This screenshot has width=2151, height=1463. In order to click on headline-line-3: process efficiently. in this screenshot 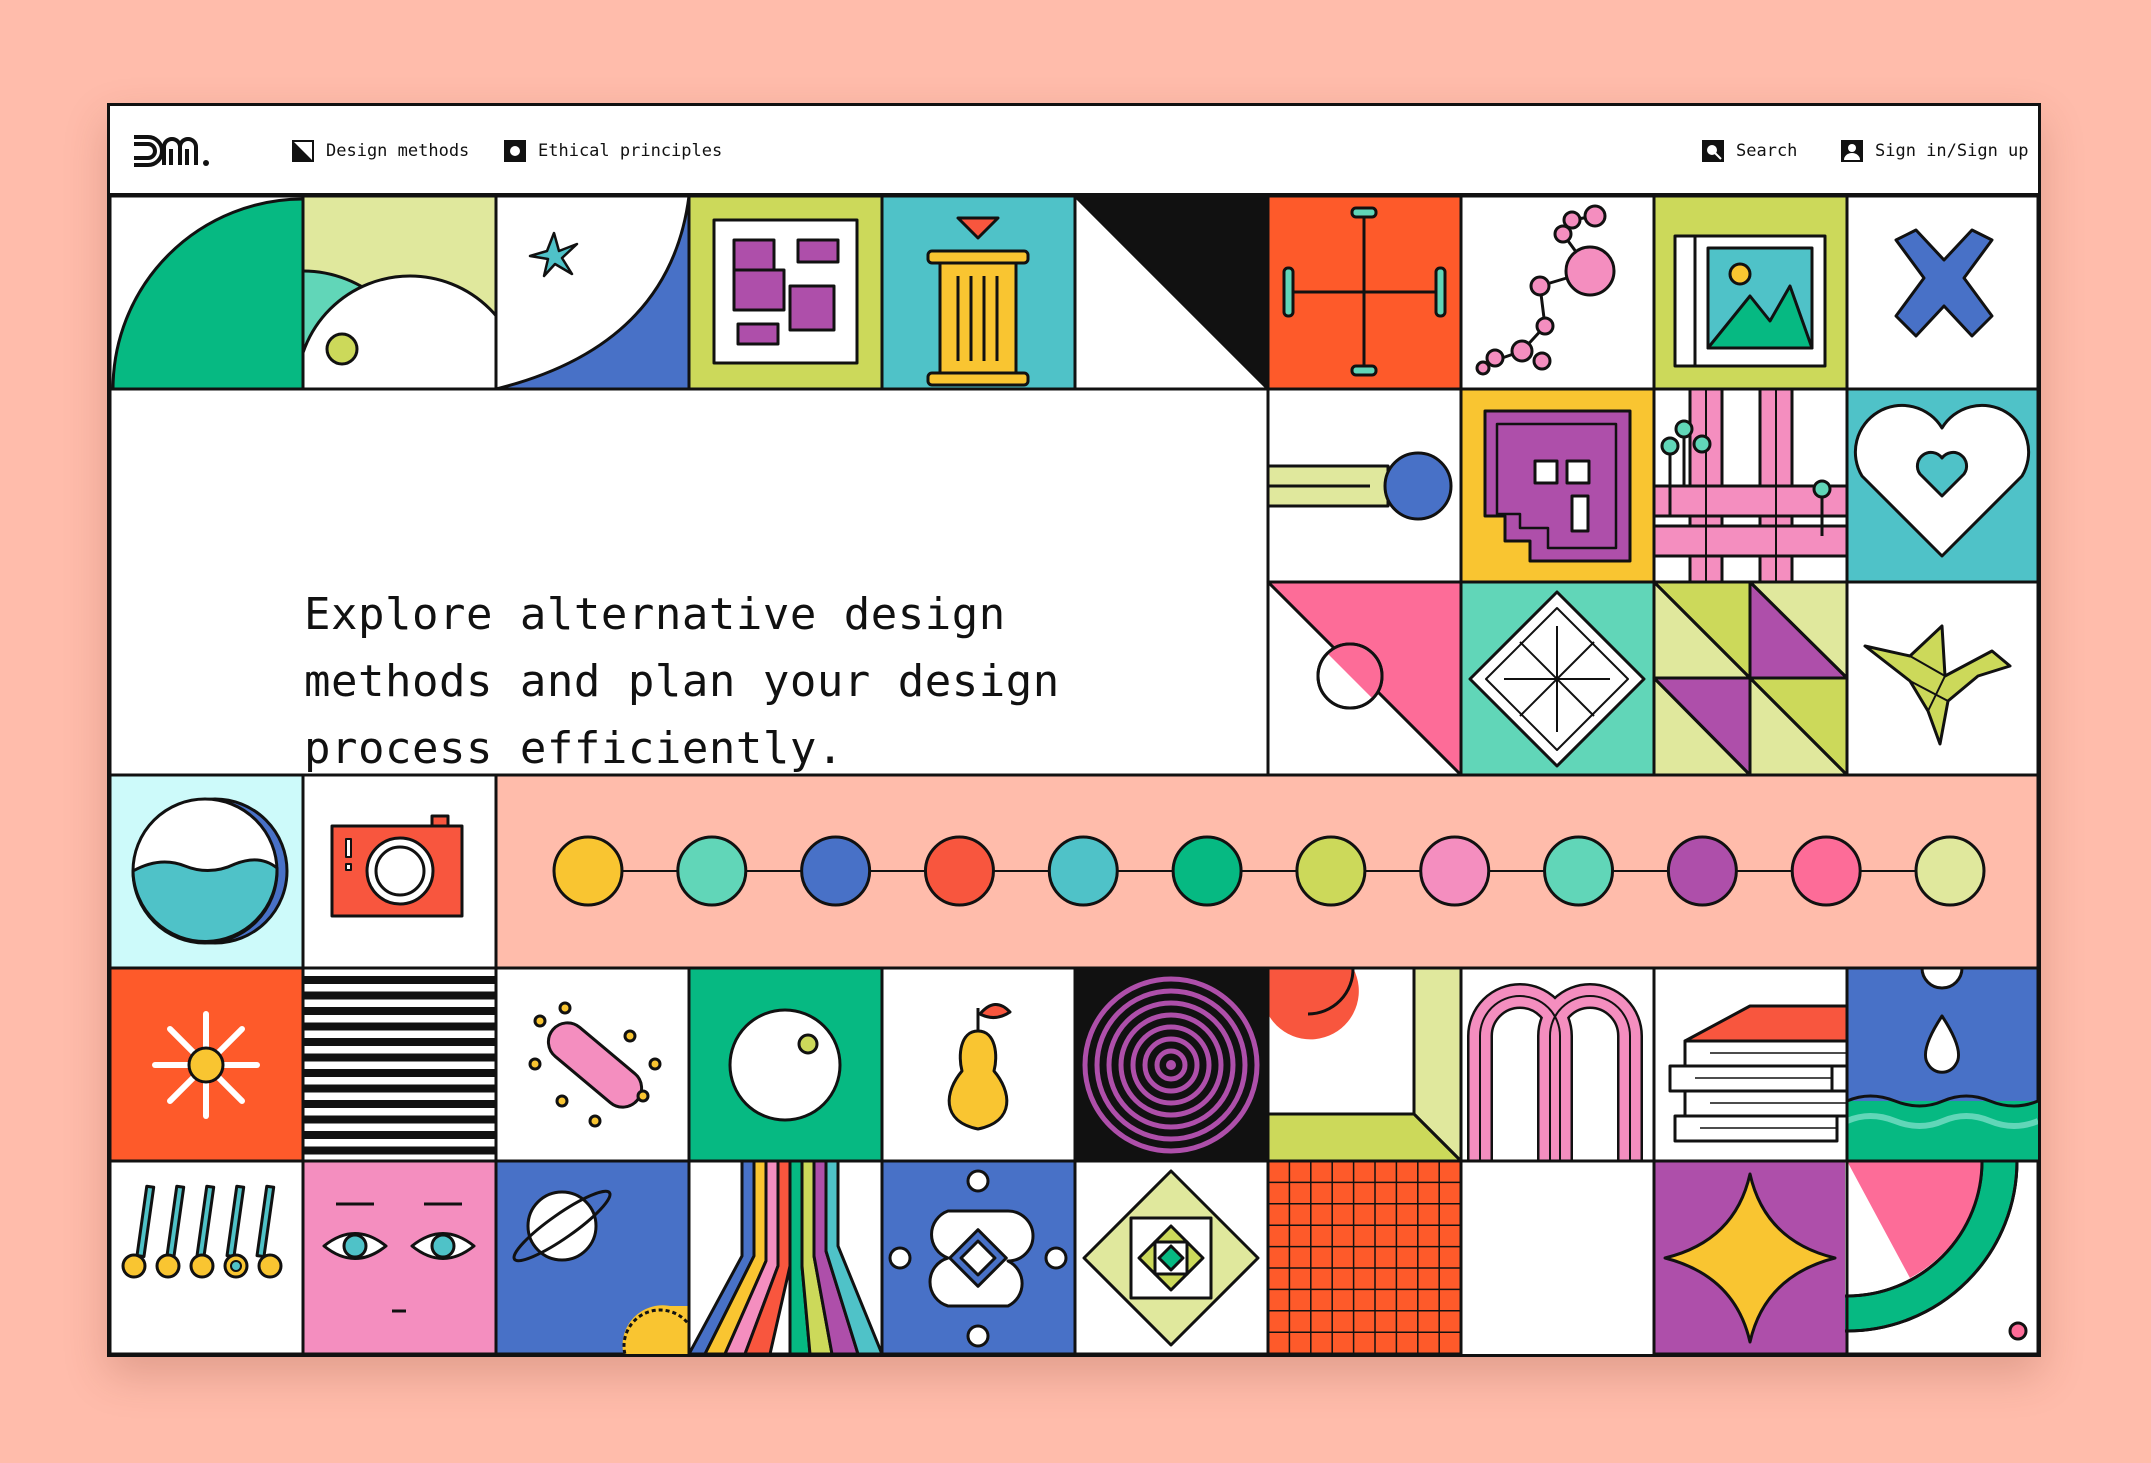, I will do `click(574, 748)`.